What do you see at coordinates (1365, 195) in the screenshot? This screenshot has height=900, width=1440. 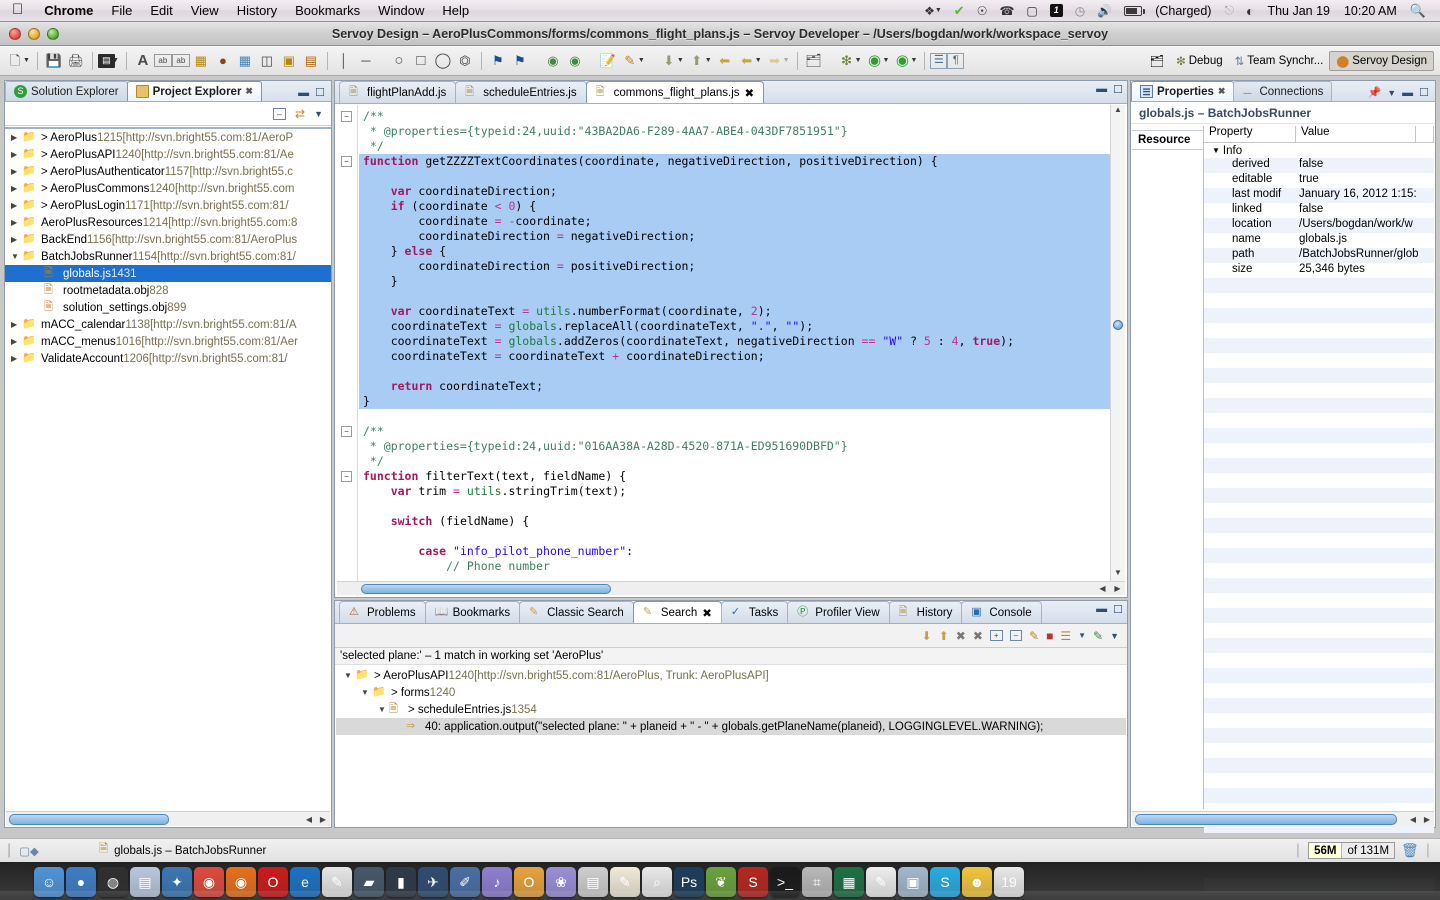 I see `property-value: January 16, 2012 1:15:` at bounding box center [1365, 195].